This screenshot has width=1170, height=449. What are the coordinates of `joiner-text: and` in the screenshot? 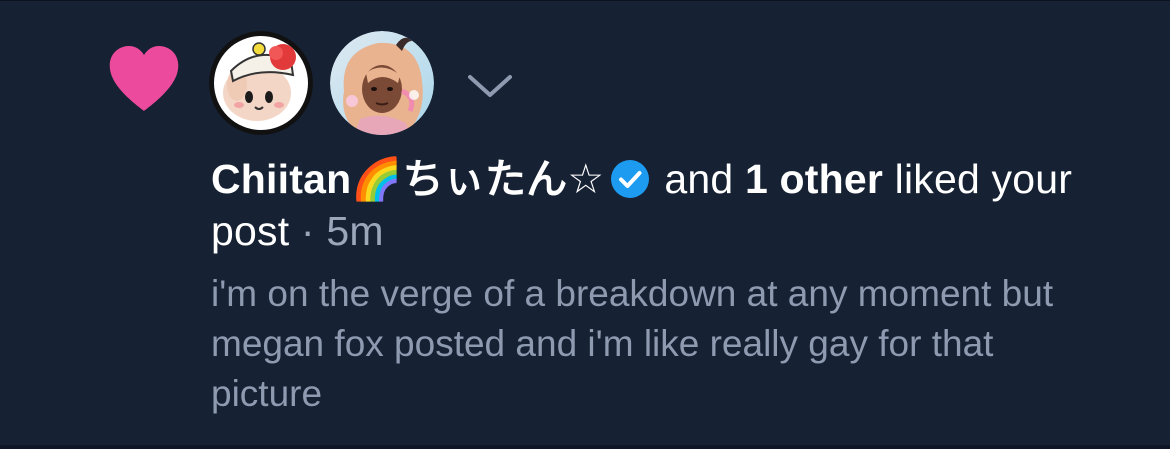 It's located at (699, 179).